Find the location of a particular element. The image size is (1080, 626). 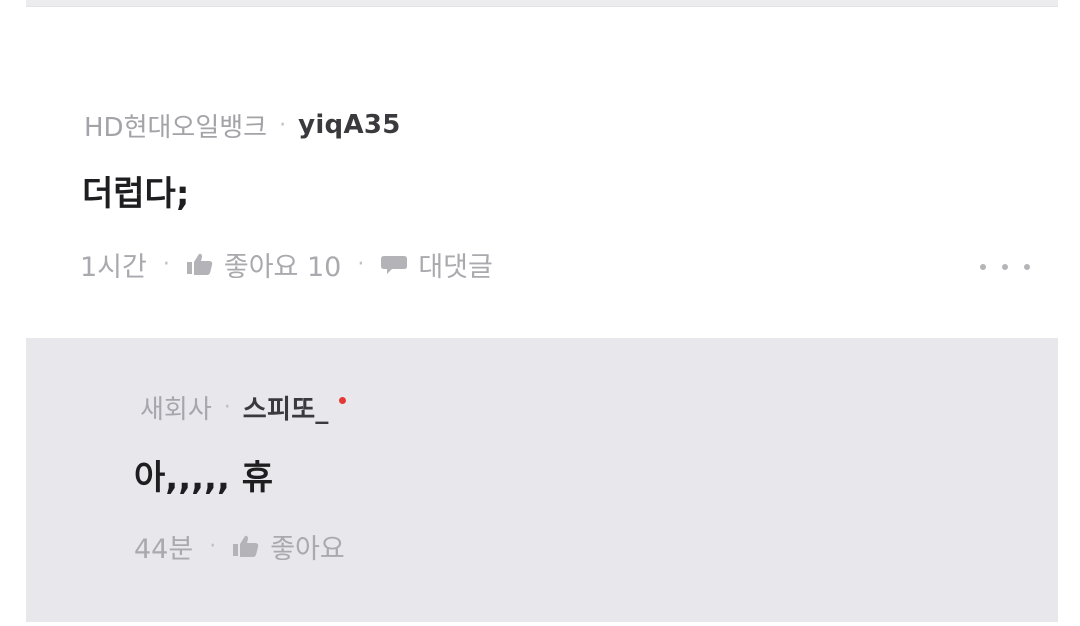

reply-actions: 44분 · 좋아요 is located at coordinates (239, 546).